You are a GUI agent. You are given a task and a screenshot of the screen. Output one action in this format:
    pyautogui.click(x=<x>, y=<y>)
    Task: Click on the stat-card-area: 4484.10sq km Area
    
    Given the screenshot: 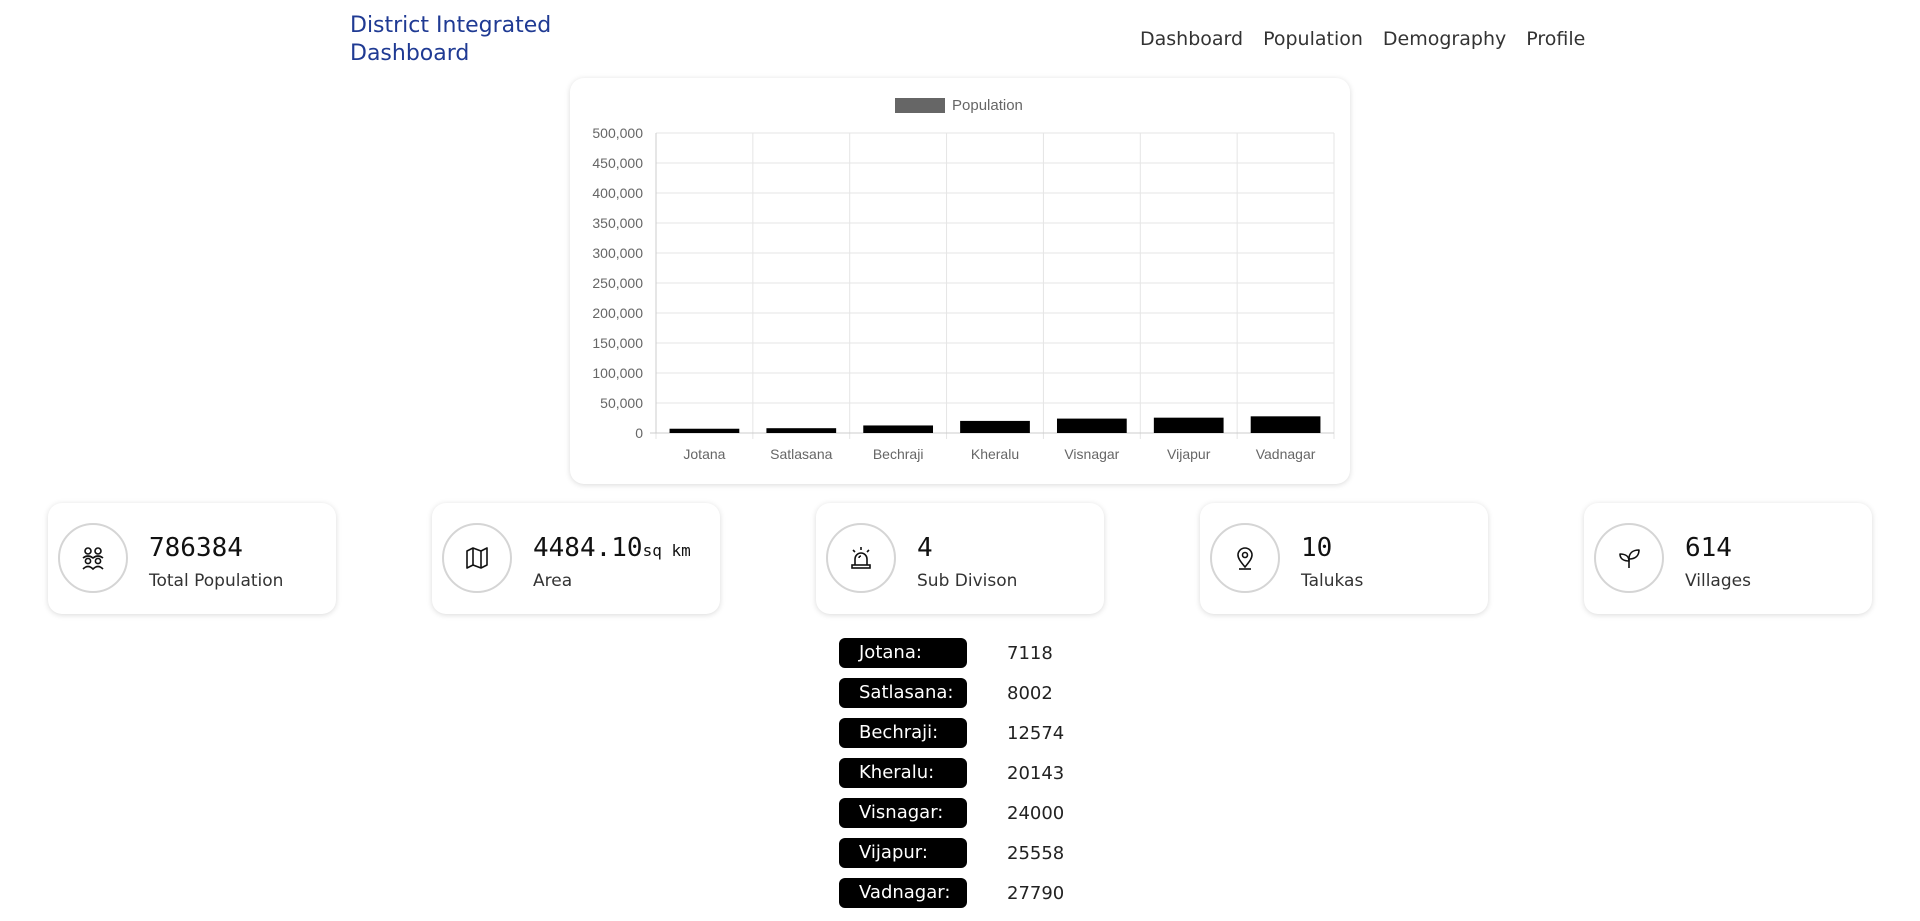 What is the action you would take?
    pyautogui.click(x=576, y=558)
    